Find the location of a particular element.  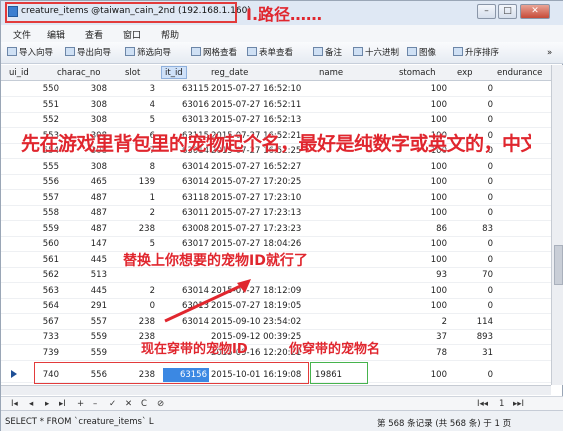

cell-it-id: 63013 is located at coordinates (186, 120).